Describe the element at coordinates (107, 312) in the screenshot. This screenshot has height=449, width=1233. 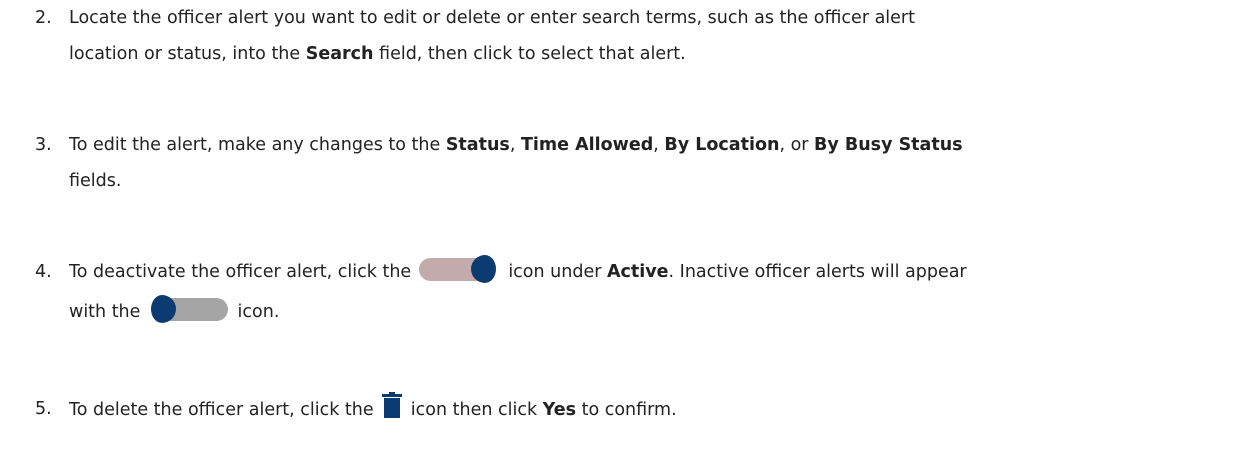
I see `step-text: with the` at that location.